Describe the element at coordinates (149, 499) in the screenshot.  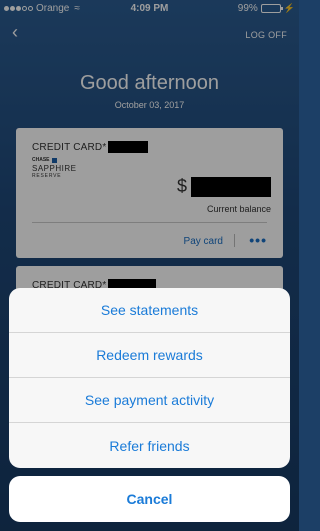
I see `cancel-button: Cancel` at that location.